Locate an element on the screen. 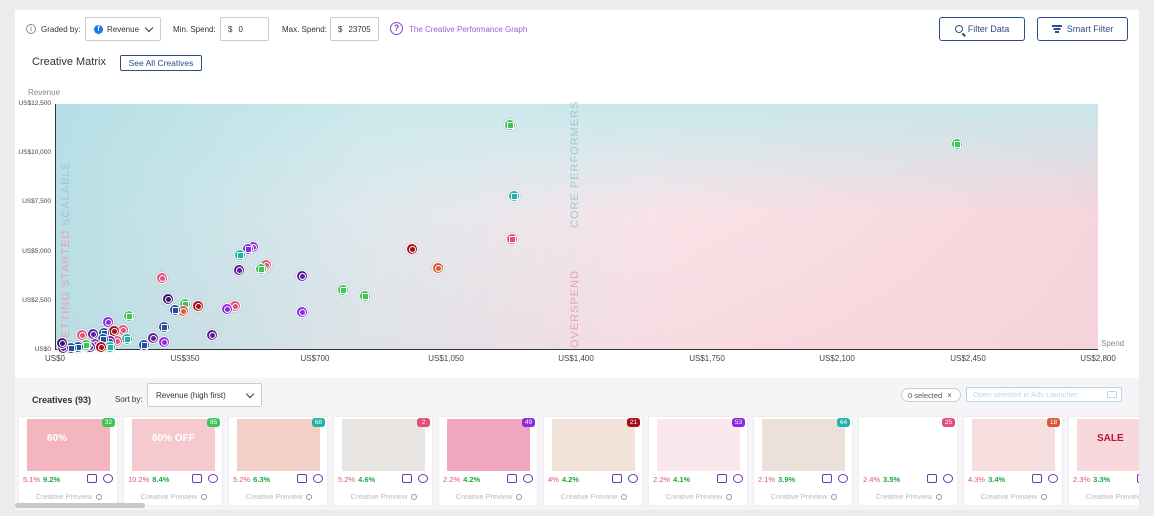 This screenshot has width=1154, height=516. min-spend-input: $ 0 is located at coordinates (244, 29).